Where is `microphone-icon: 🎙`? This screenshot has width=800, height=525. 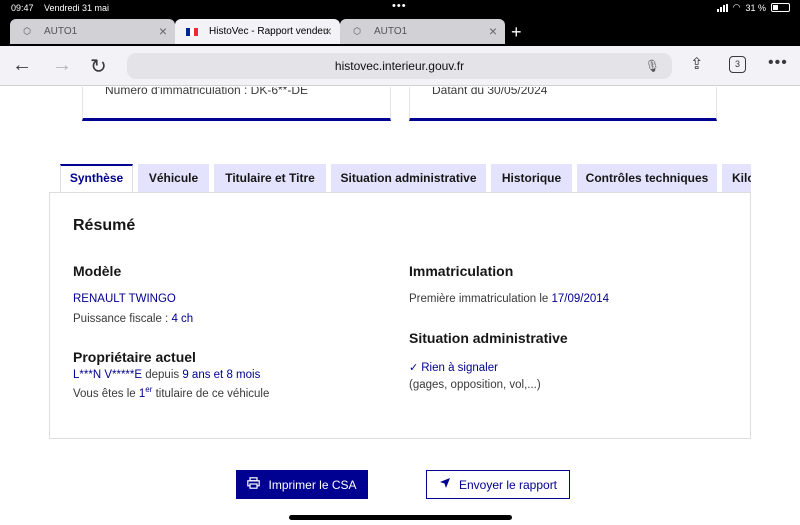
microphone-icon: 🎙 is located at coordinates (652, 66).